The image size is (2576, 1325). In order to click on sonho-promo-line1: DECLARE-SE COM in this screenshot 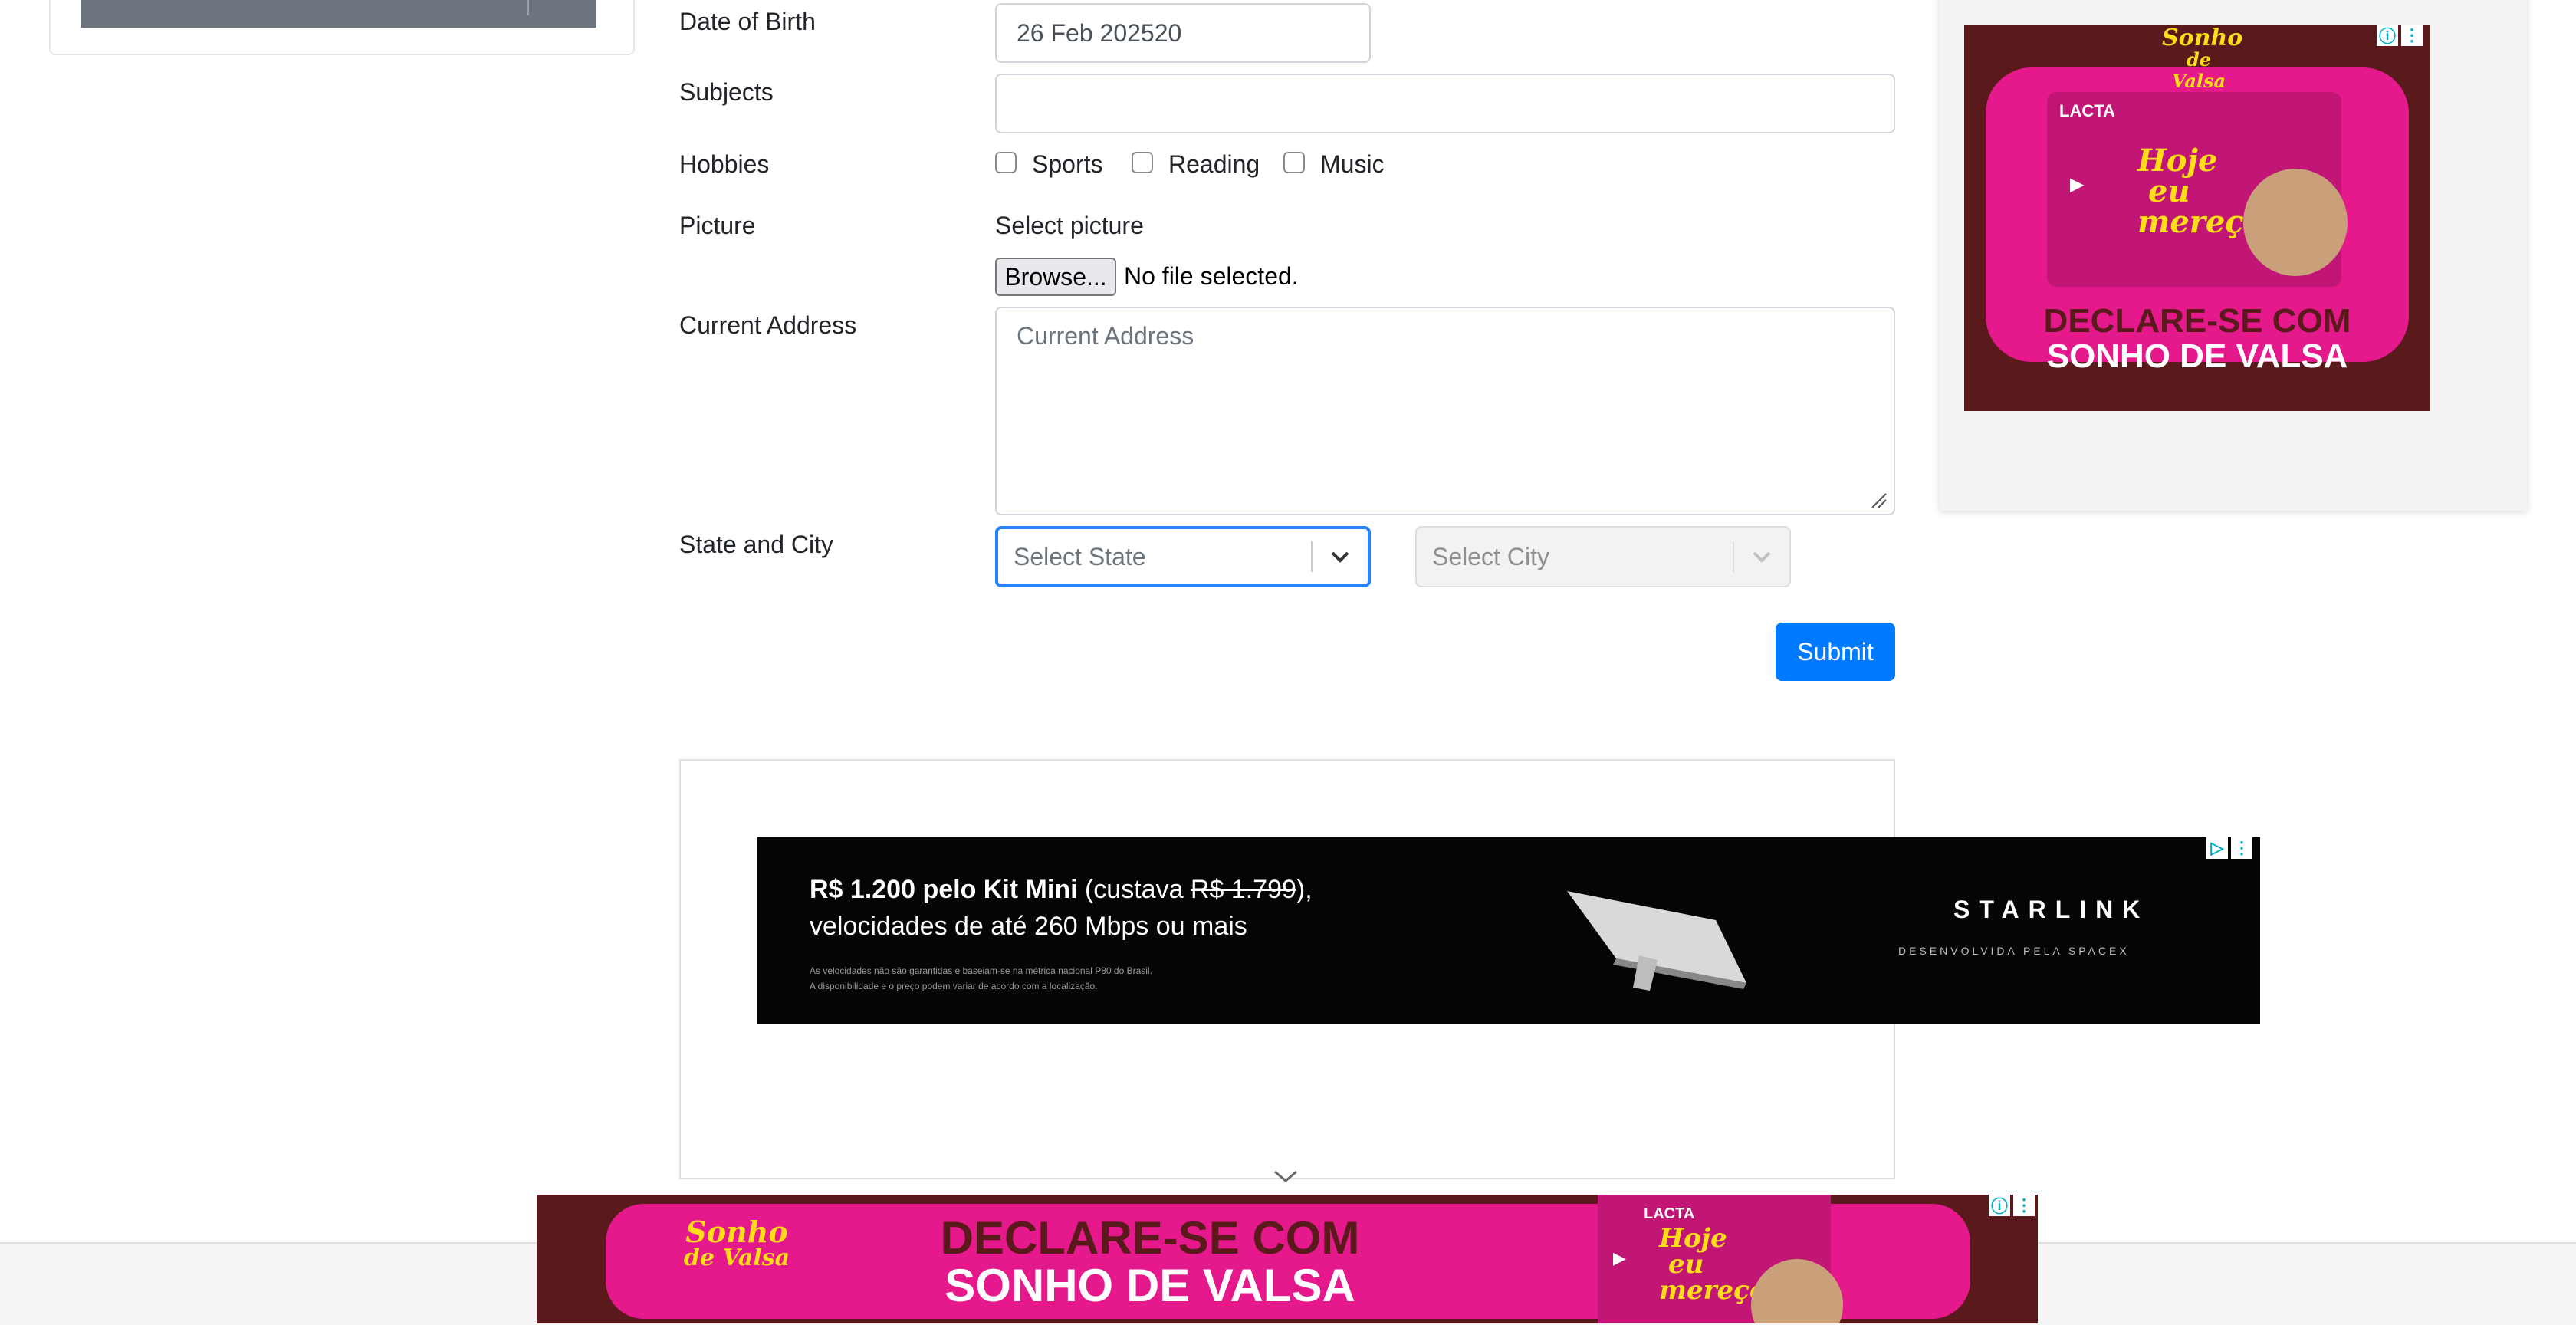, I will do `click(2197, 321)`.